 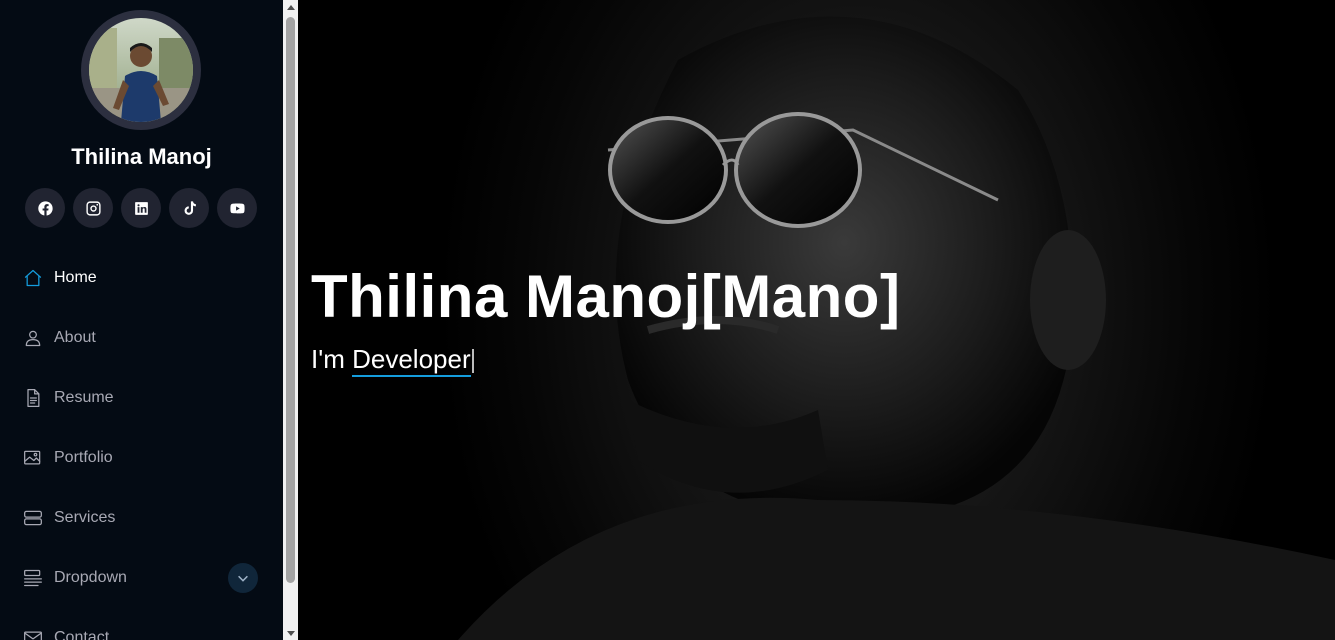 I want to click on page-scrollbar, so click(x=290, y=320).